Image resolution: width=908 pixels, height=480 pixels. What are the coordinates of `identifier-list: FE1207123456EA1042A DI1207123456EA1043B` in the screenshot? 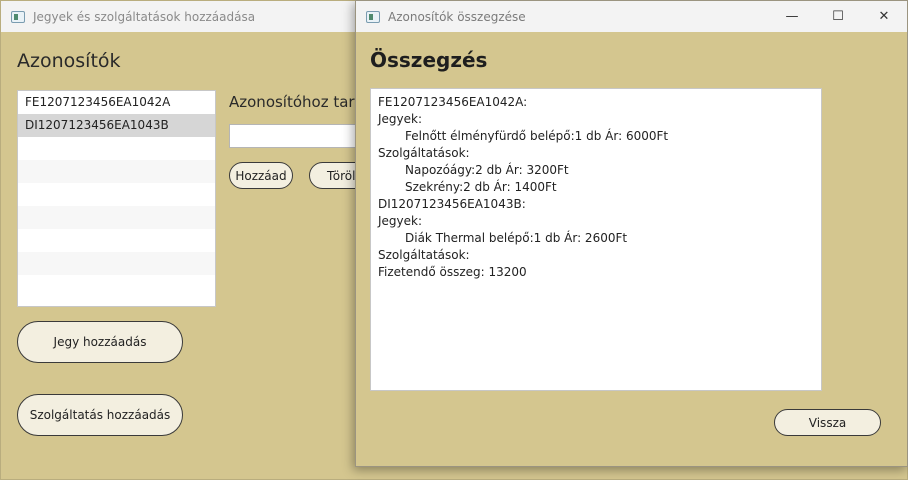 It's located at (116, 198).